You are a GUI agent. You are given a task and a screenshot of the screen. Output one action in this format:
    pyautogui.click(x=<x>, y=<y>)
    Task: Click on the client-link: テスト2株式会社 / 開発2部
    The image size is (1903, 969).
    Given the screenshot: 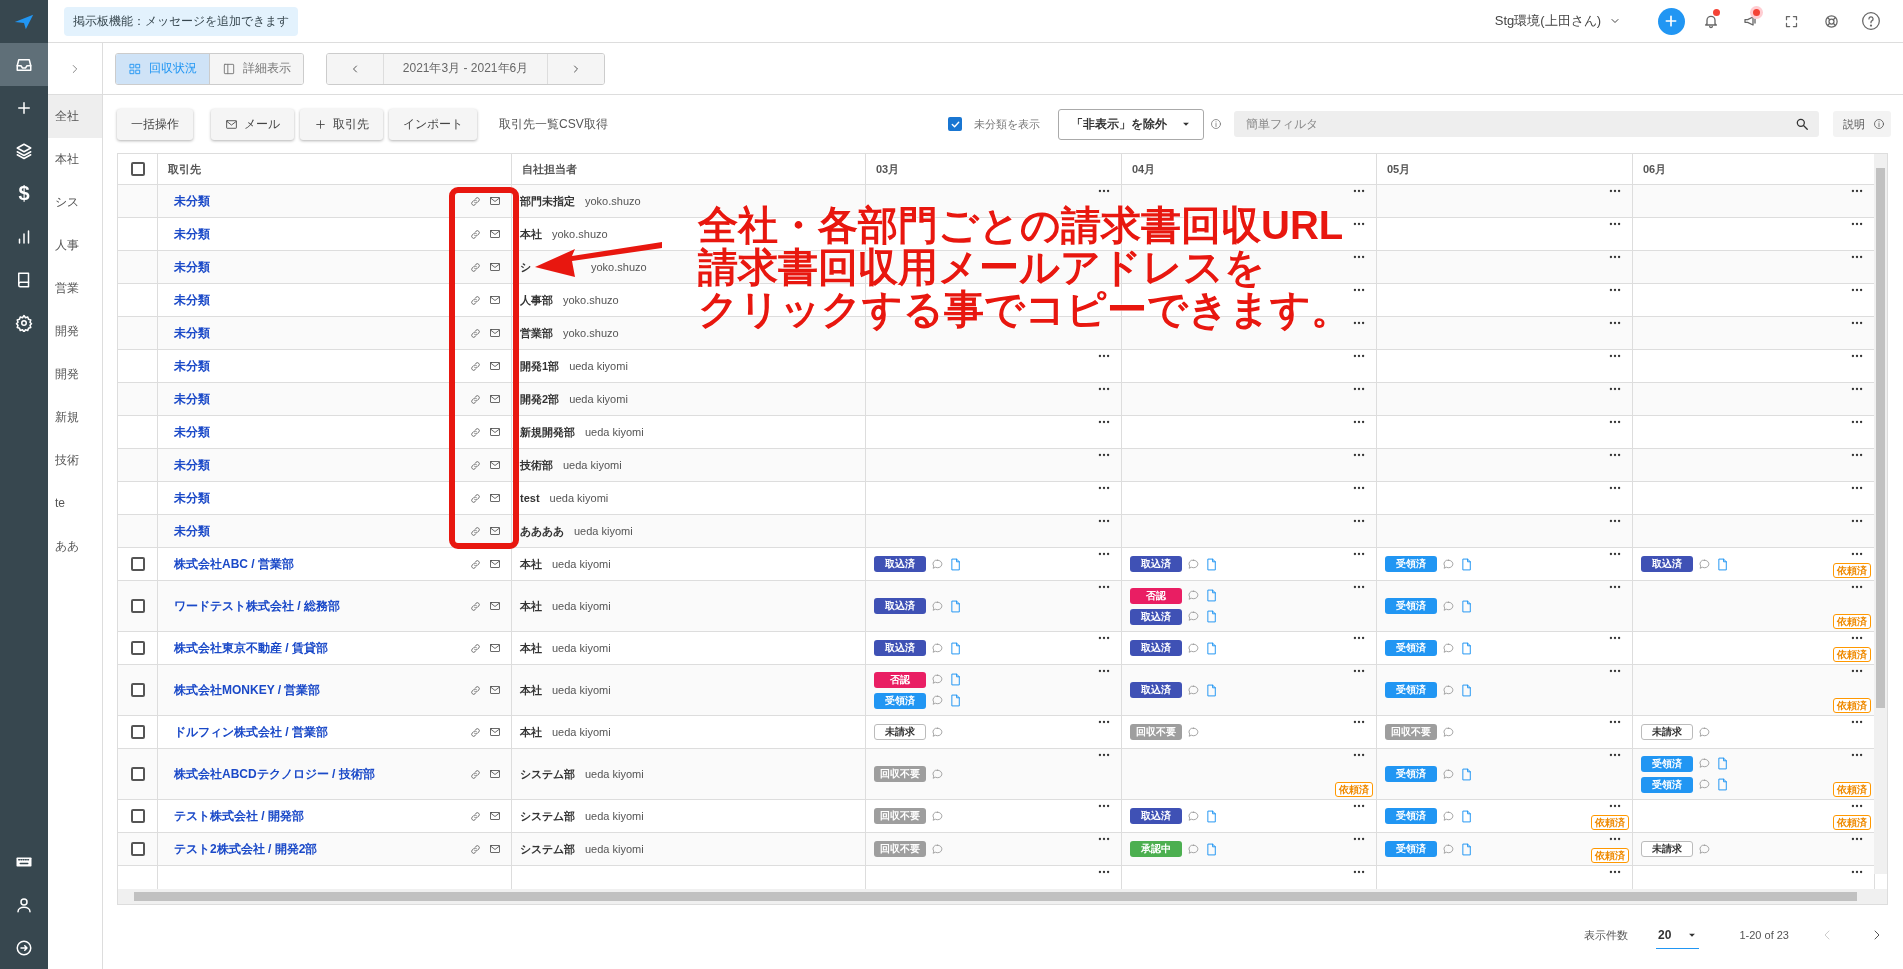 What is the action you would take?
    pyautogui.click(x=246, y=849)
    